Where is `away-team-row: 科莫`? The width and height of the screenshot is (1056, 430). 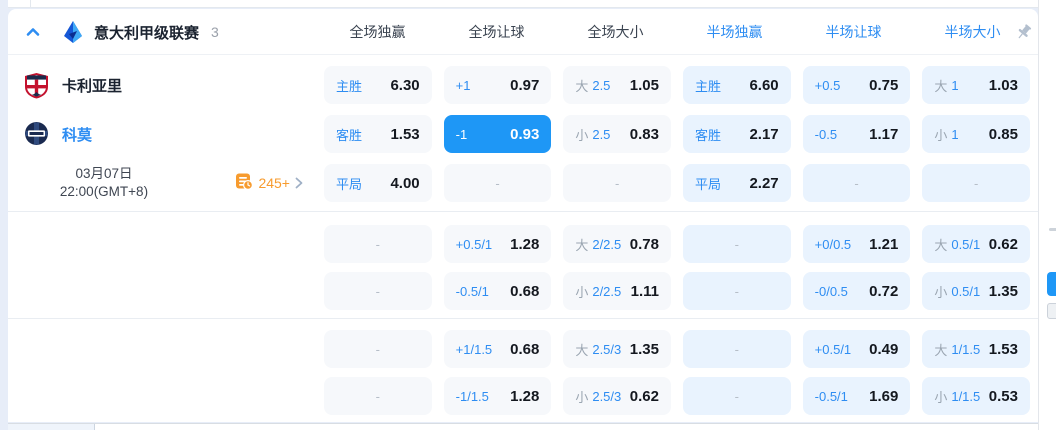
away-team-row: 科莫 is located at coordinates (164, 134).